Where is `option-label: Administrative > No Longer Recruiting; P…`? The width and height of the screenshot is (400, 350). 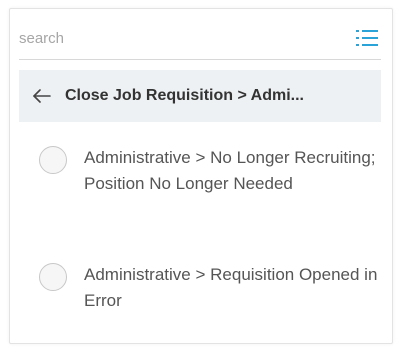 option-label: Administrative > No Longer Recruiting; P… is located at coordinates (230, 170).